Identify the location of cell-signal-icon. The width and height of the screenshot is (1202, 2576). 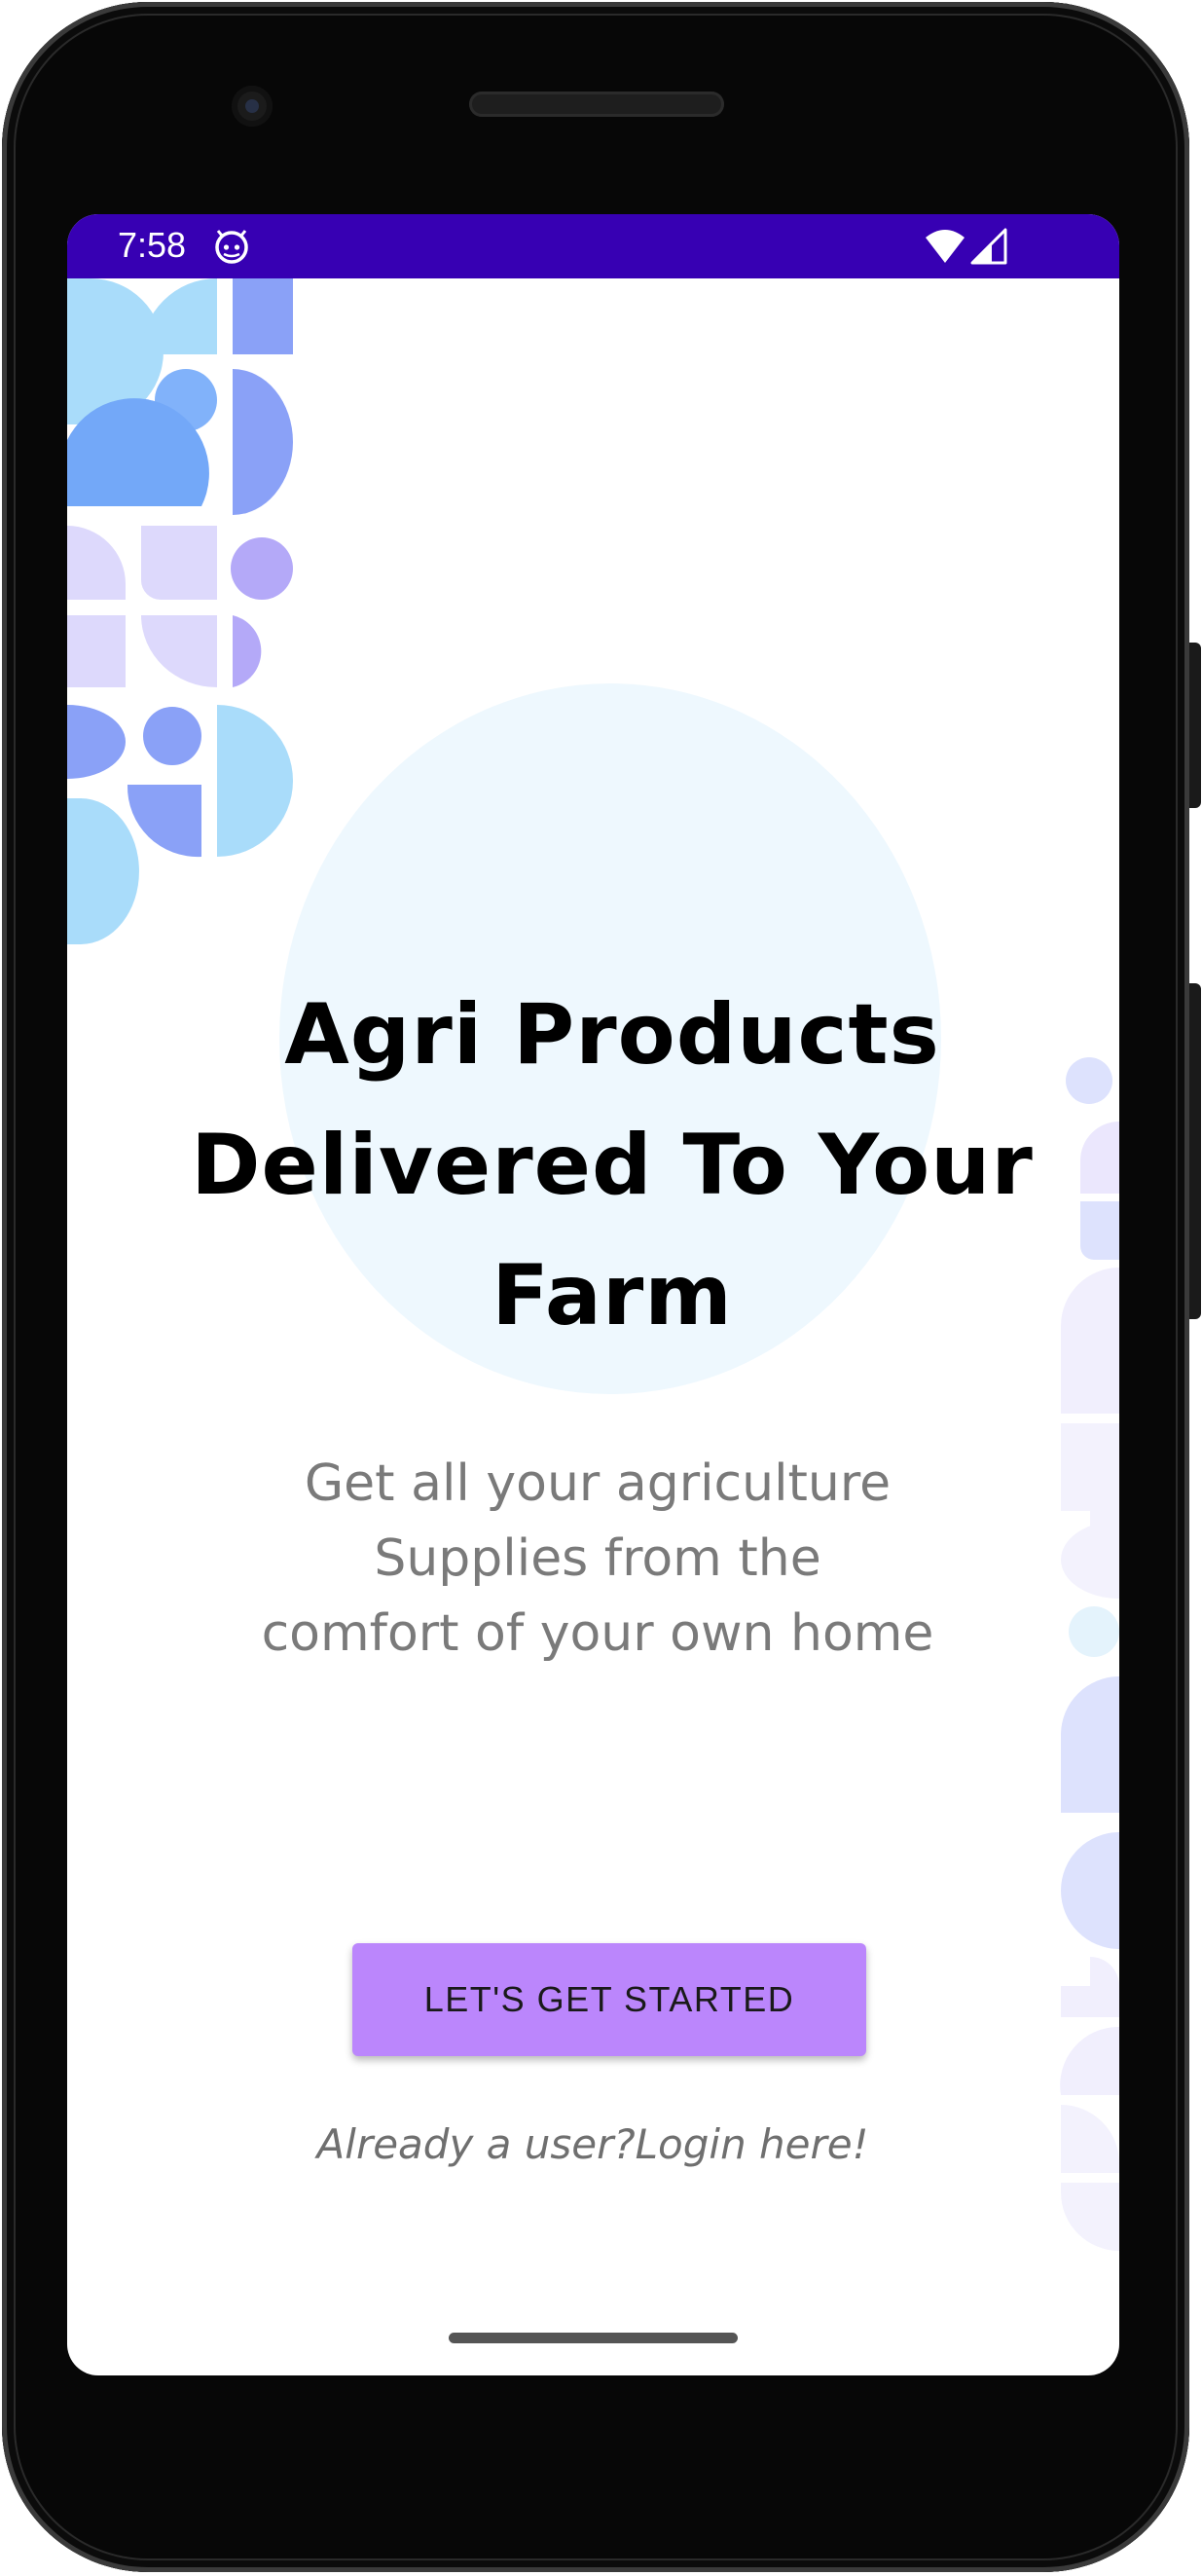
(988, 246).